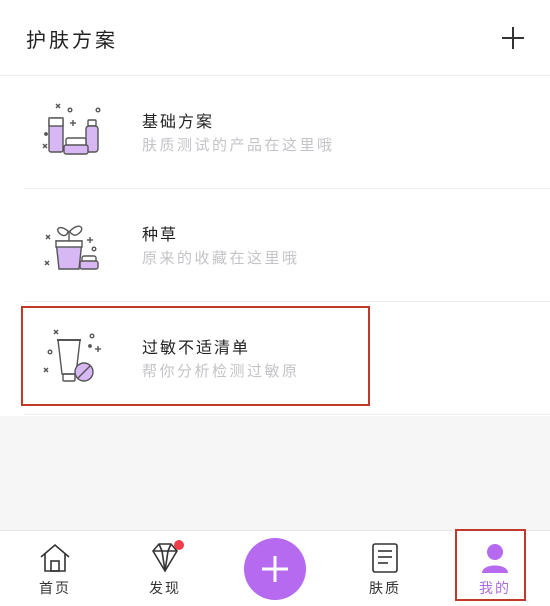  What do you see at coordinates (72, 40) in the screenshot?
I see `page-title: 护肤方案` at bounding box center [72, 40].